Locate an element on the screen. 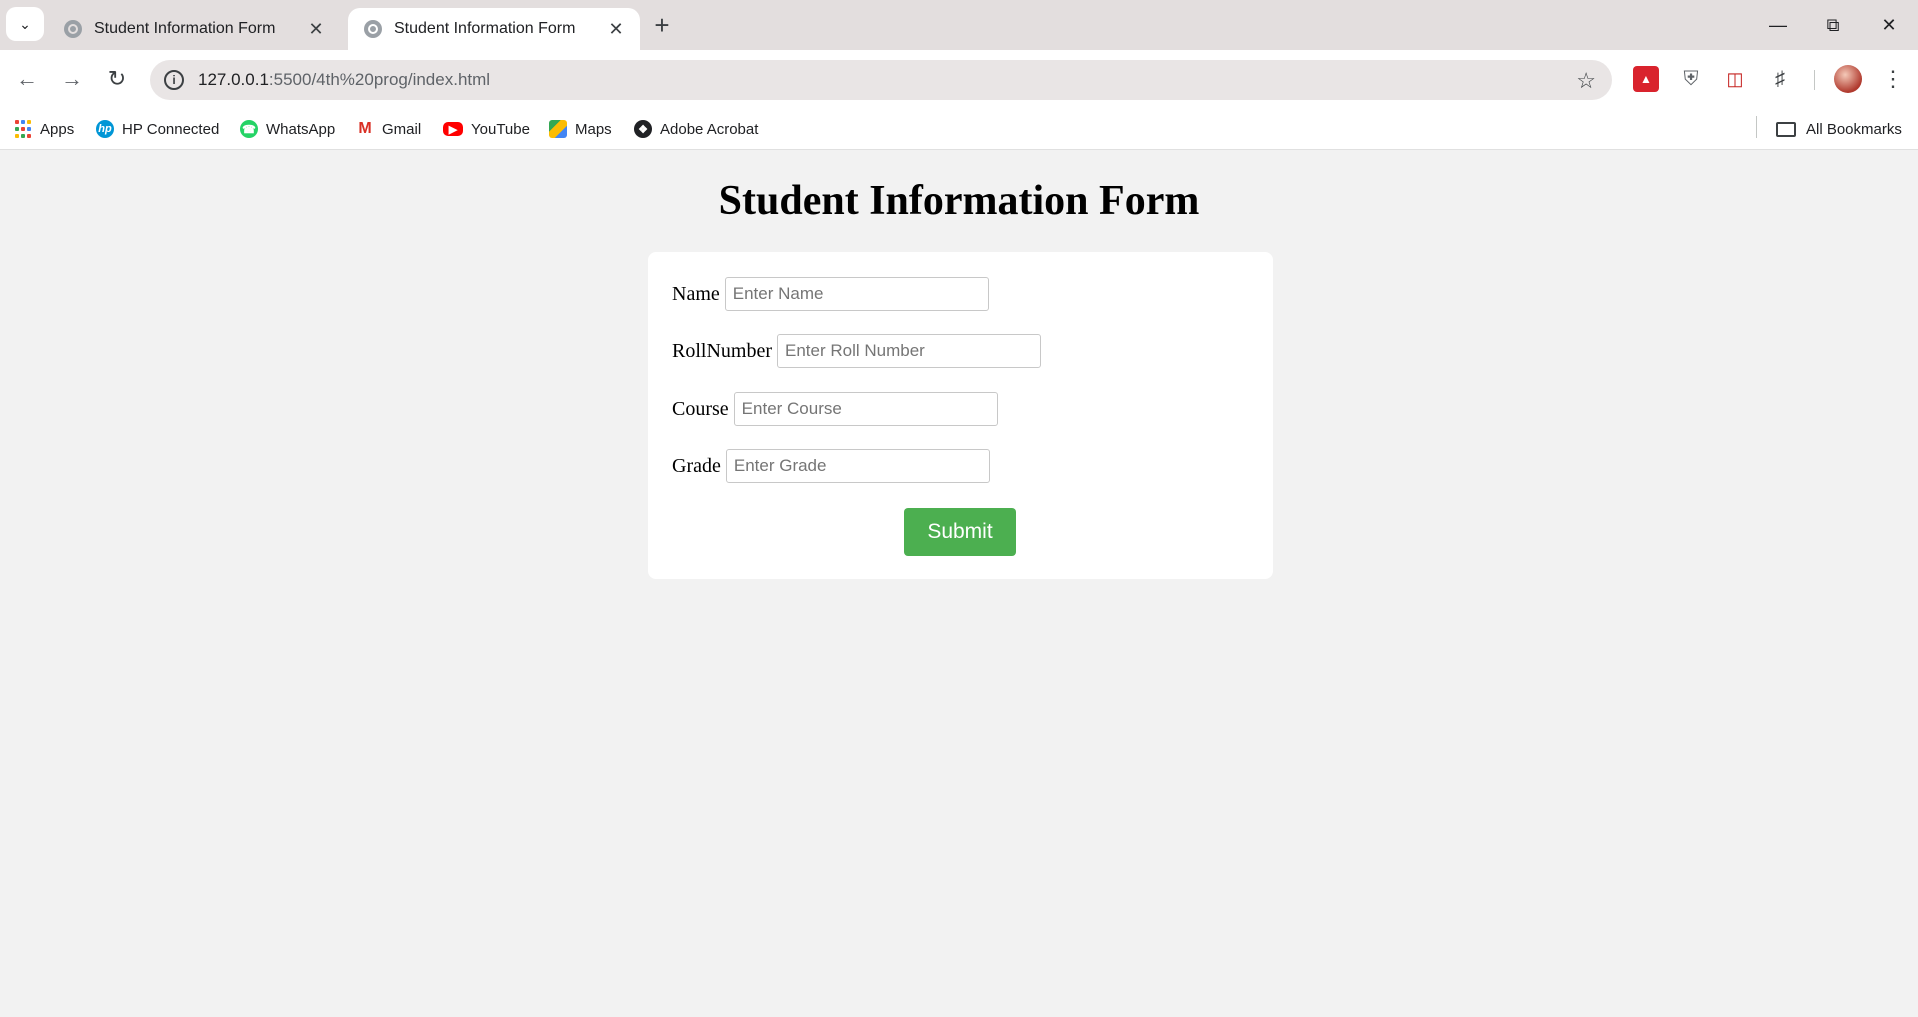  bookmark-adobe-acrobat: ❖ Adobe Acrobat is located at coordinates (696, 129).